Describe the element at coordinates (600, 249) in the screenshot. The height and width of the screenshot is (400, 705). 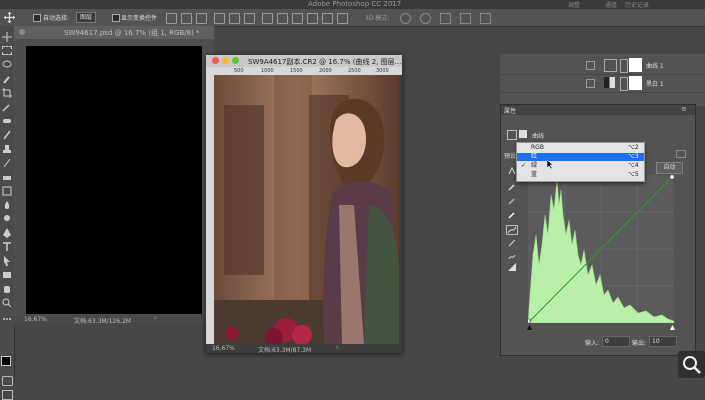
I see `curves-graph` at that location.